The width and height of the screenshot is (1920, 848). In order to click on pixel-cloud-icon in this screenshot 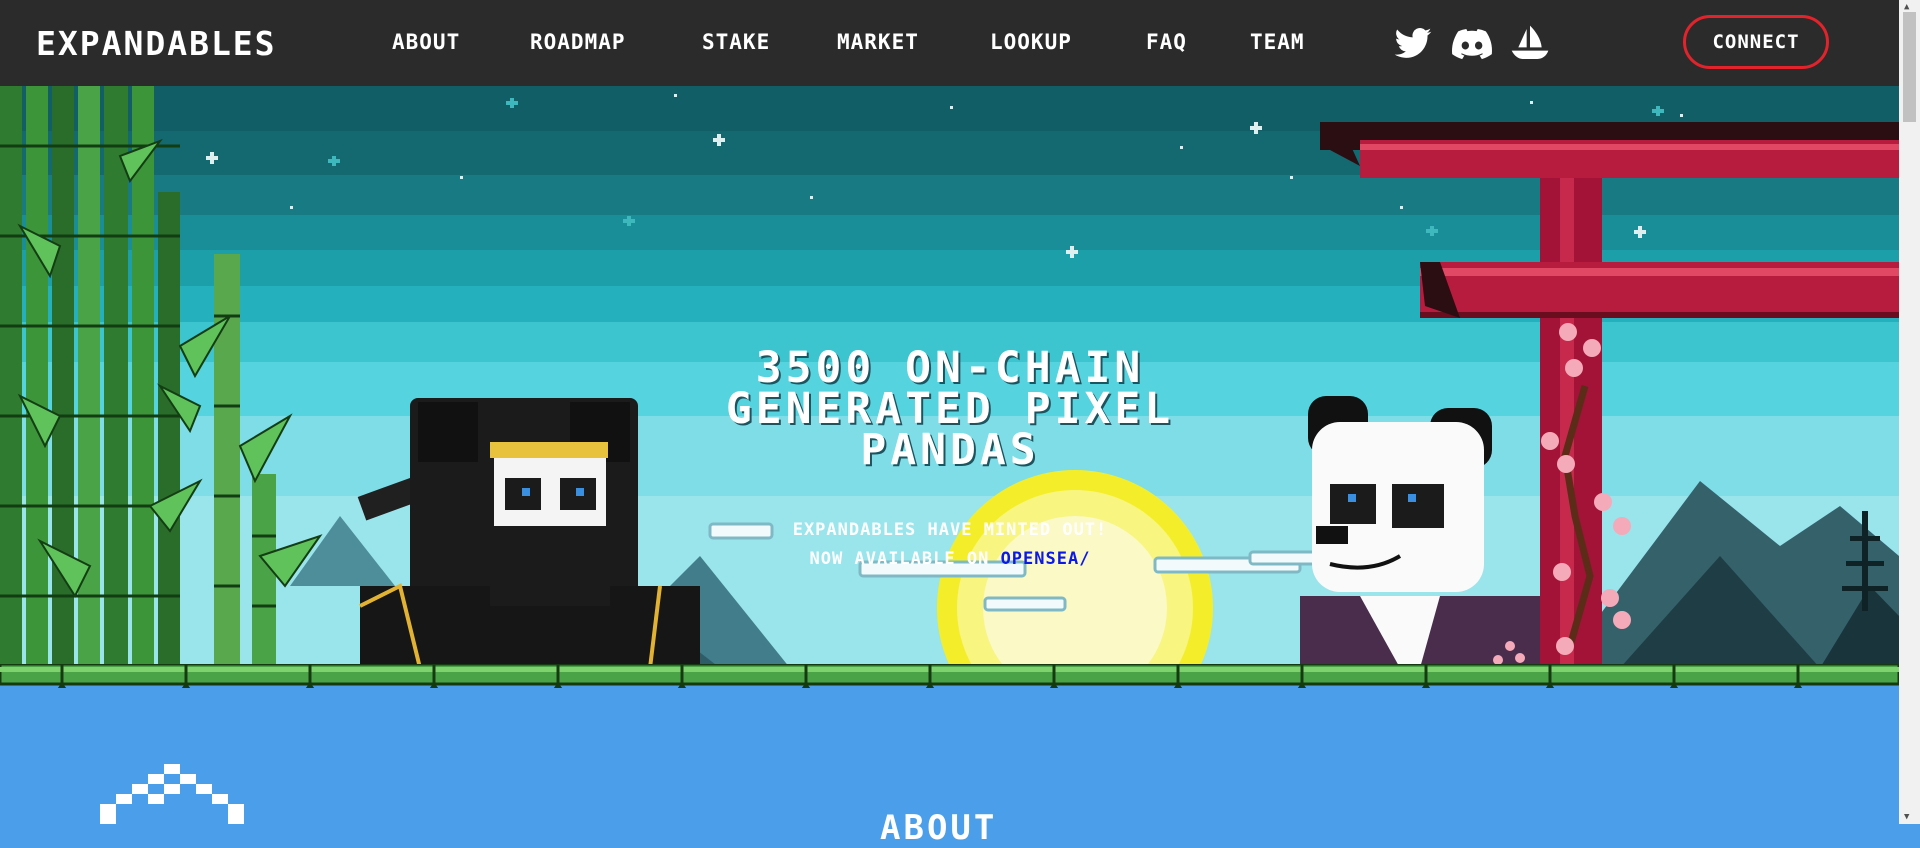, I will do `click(172, 794)`.